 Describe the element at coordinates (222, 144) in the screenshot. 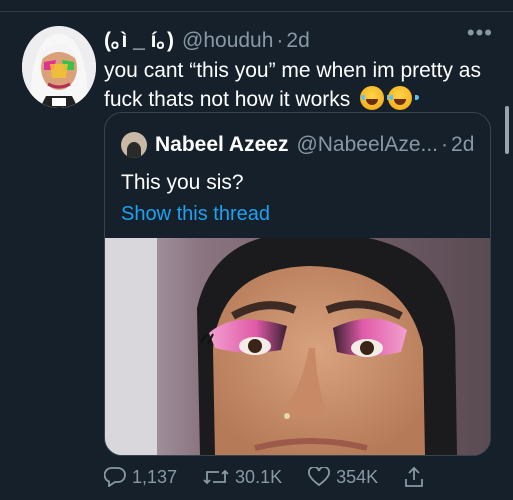

I see `quoted-display-name: Nabeel Azeez` at that location.